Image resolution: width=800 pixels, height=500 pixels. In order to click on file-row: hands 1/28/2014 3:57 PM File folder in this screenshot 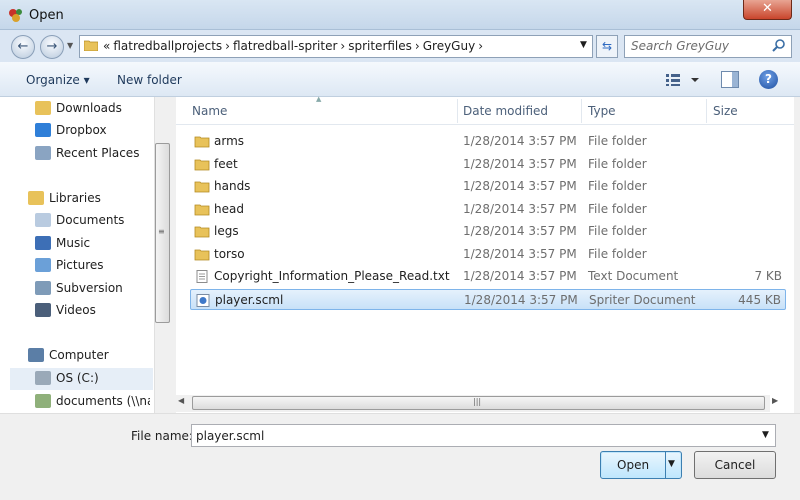, I will do `click(488, 186)`.